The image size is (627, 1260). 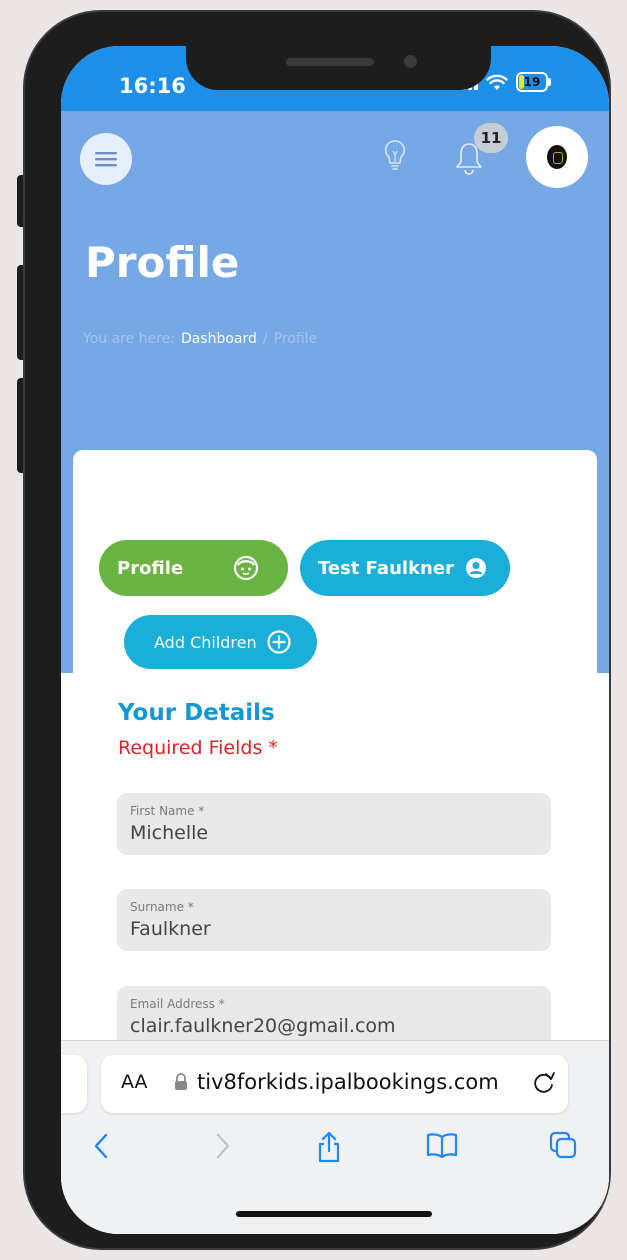 I want to click on email-input, so click(x=330, y=1026).